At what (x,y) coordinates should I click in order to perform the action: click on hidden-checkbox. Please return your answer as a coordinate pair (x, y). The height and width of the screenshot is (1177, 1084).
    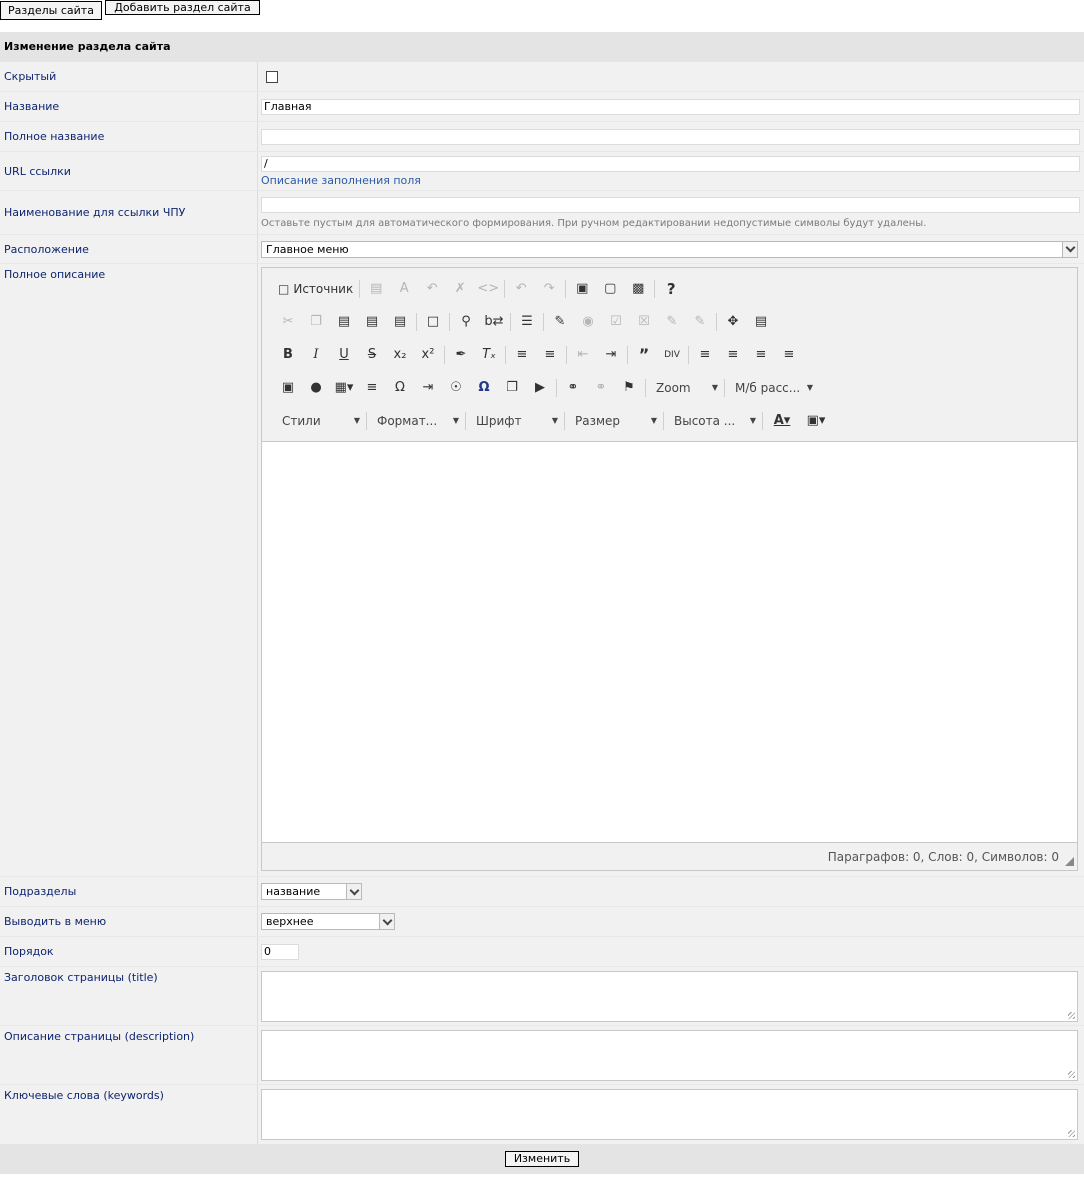
    Looking at the image, I should click on (272, 76).